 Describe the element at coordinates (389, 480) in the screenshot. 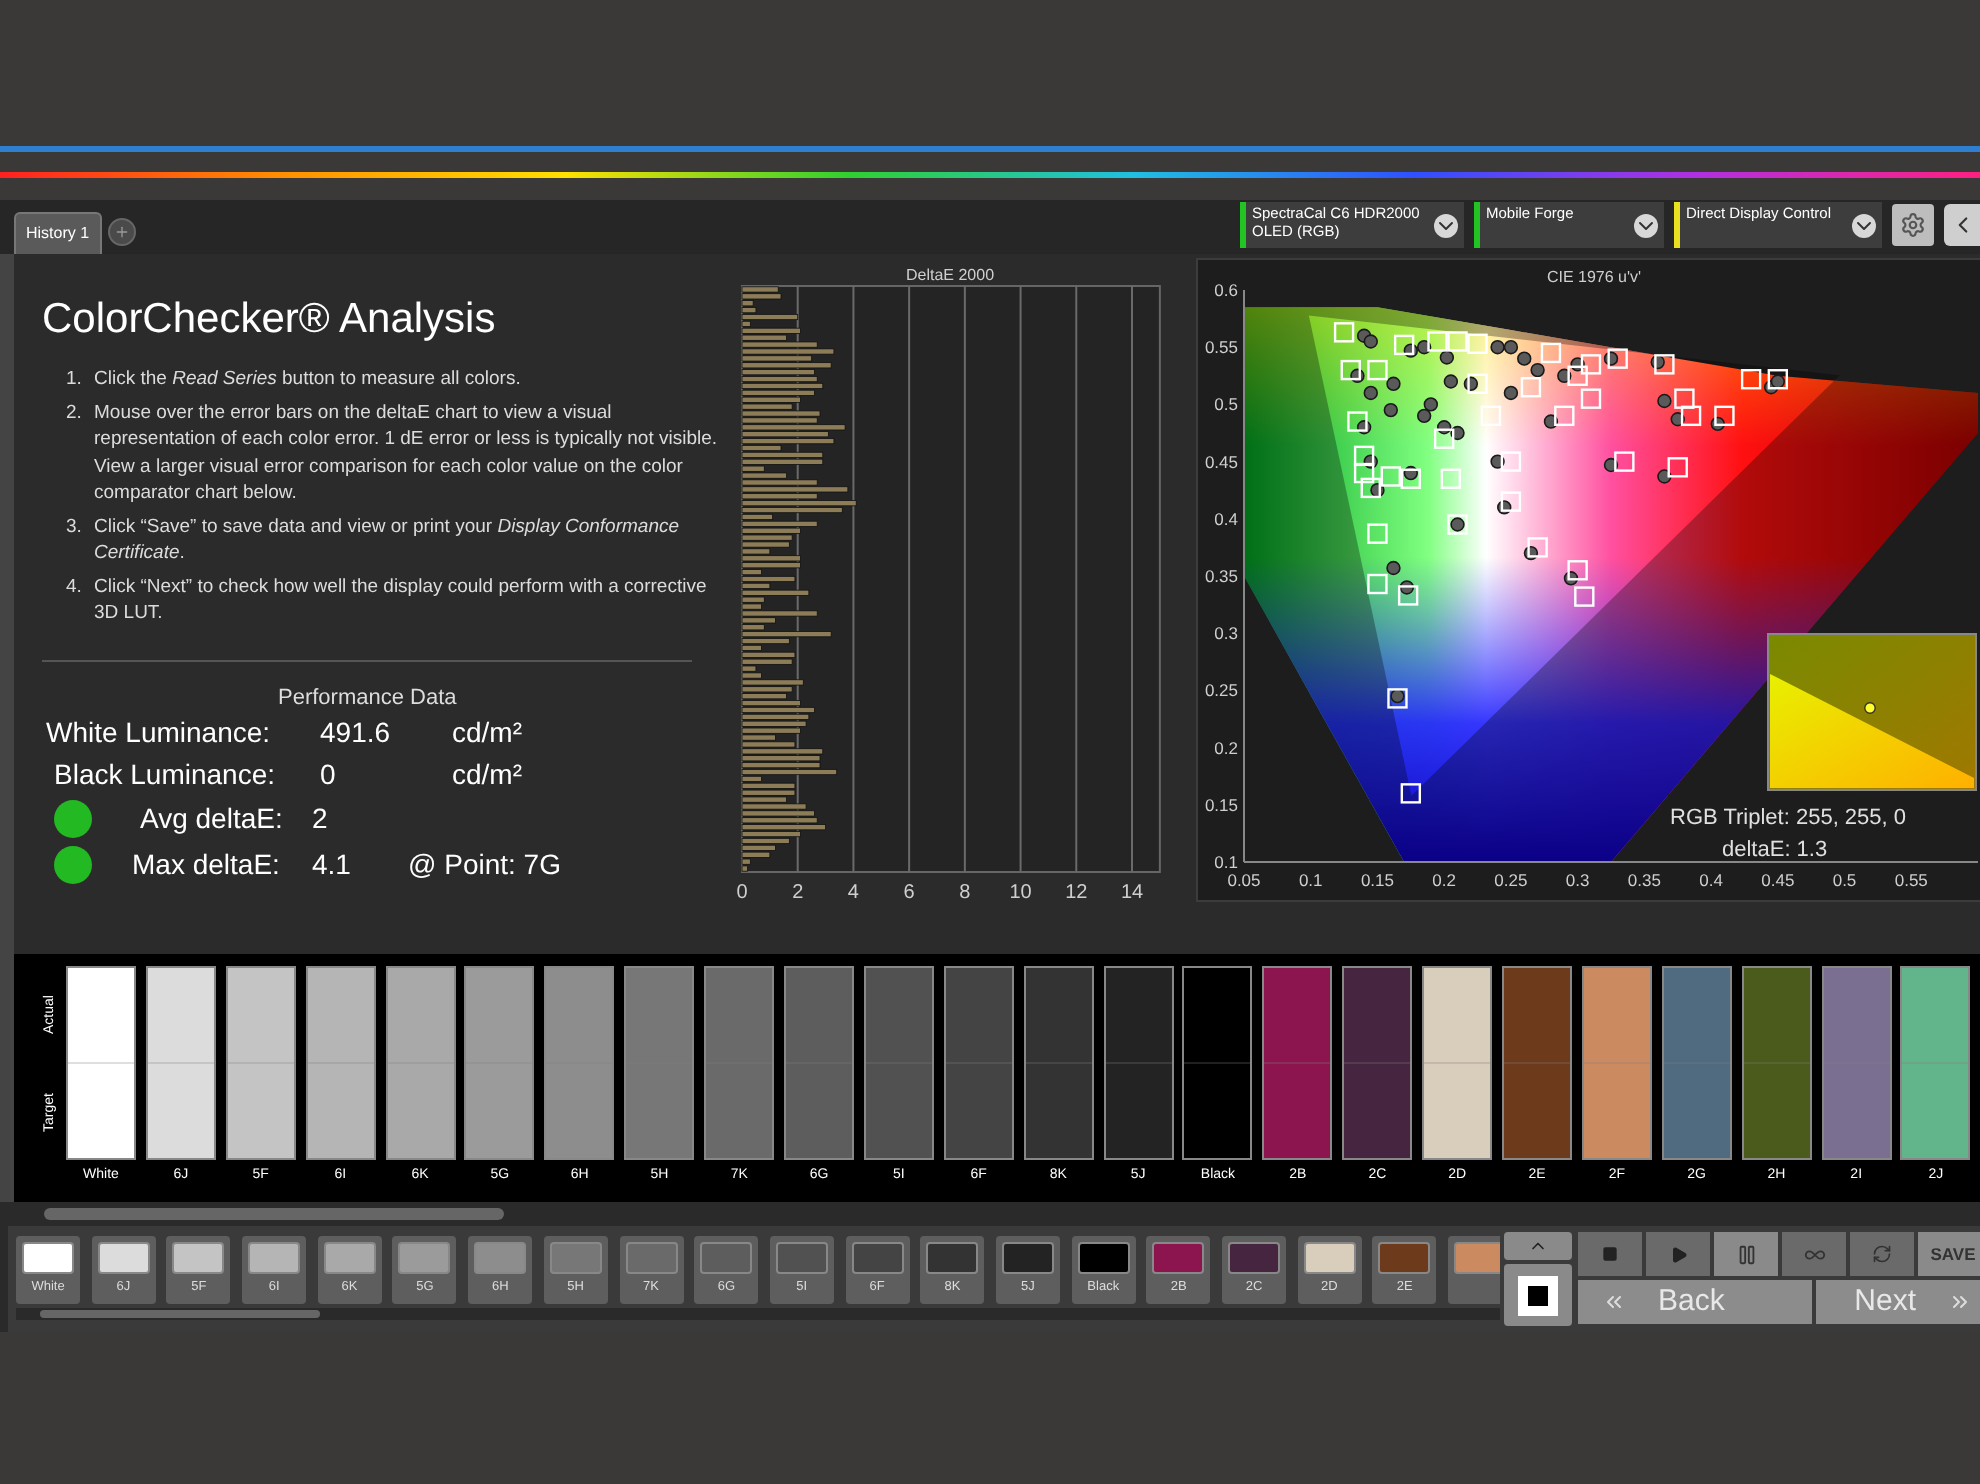

I see `instruction-text: View a larger visual error comparison for each color value on the color comparator chart below.` at that location.